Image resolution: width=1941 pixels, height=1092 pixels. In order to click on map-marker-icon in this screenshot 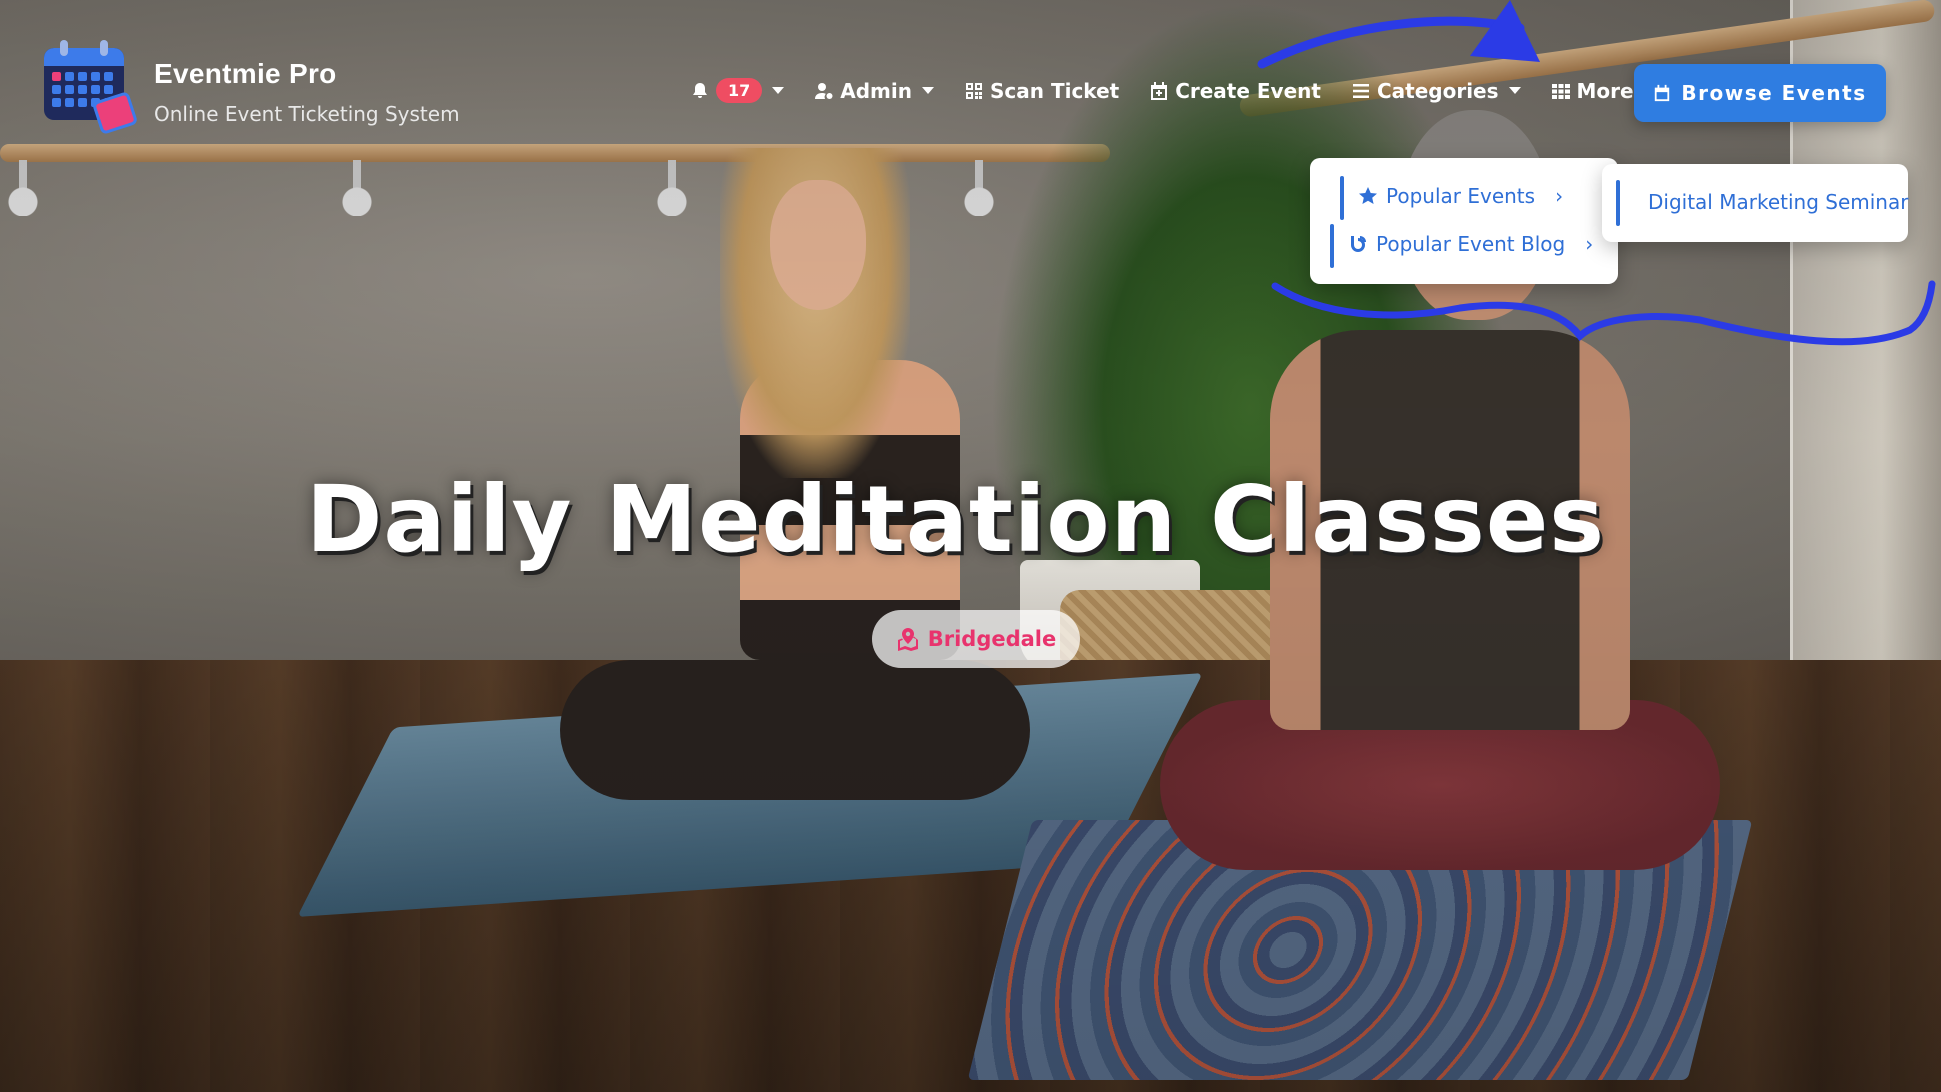, I will do `click(907, 639)`.